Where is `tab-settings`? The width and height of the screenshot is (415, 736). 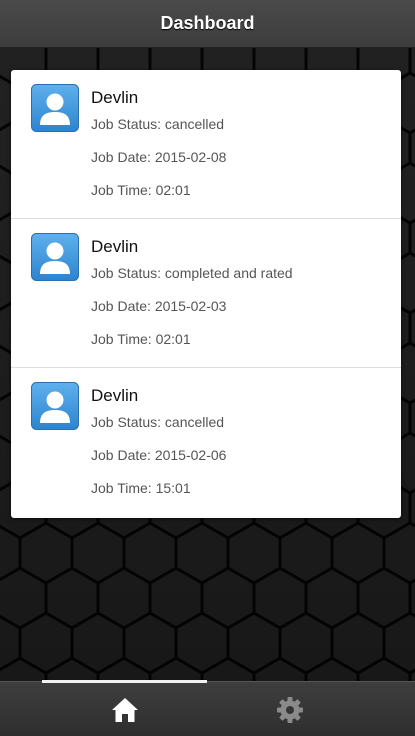
tab-settings is located at coordinates (289, 709).